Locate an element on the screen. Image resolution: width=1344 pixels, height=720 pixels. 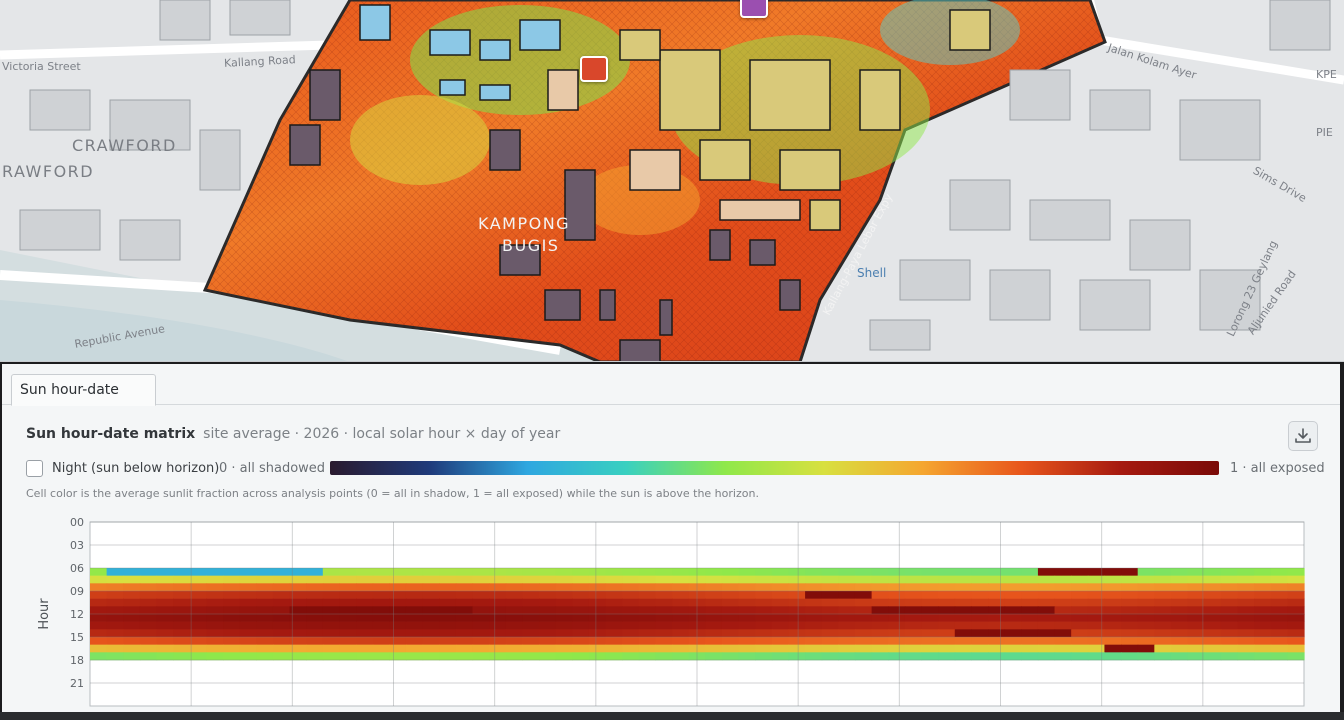
night-checkbox is located at coordinates (34, 468).